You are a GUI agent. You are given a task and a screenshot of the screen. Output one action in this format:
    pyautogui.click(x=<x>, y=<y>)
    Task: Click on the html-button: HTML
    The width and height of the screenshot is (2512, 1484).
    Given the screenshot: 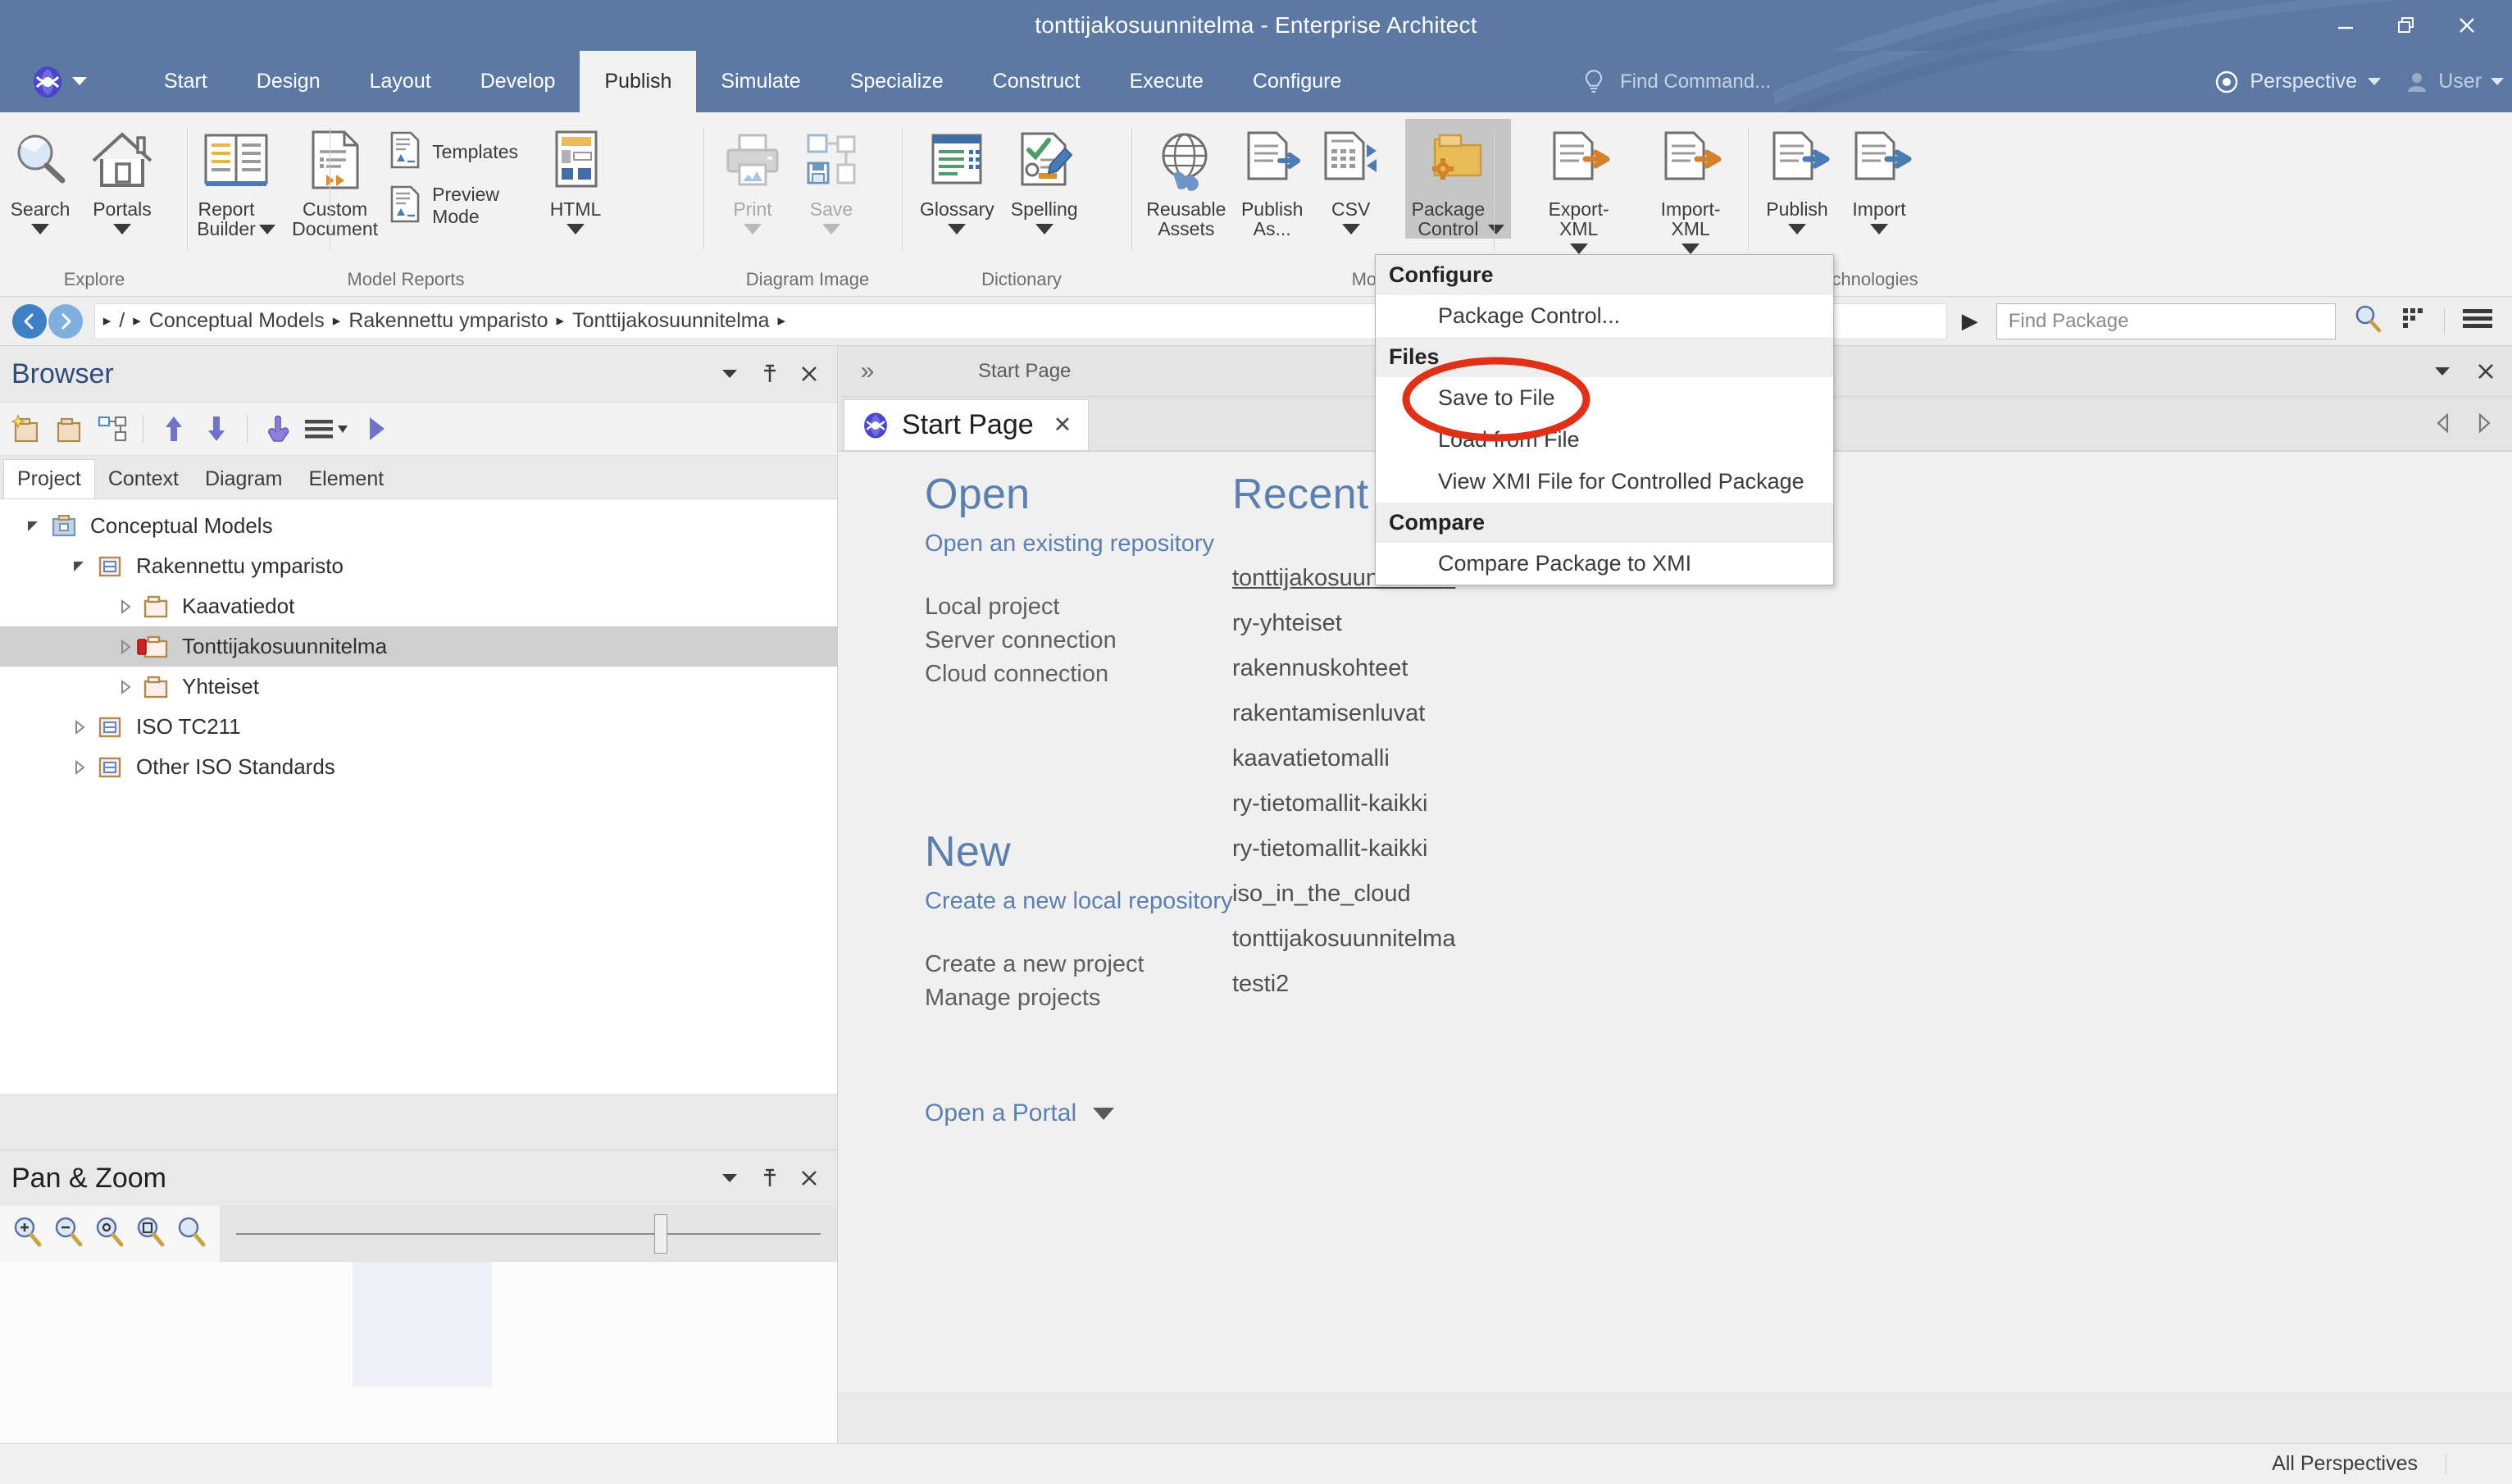 What is the action you would take?
    pyautogui.click(x=575, y=177)
    